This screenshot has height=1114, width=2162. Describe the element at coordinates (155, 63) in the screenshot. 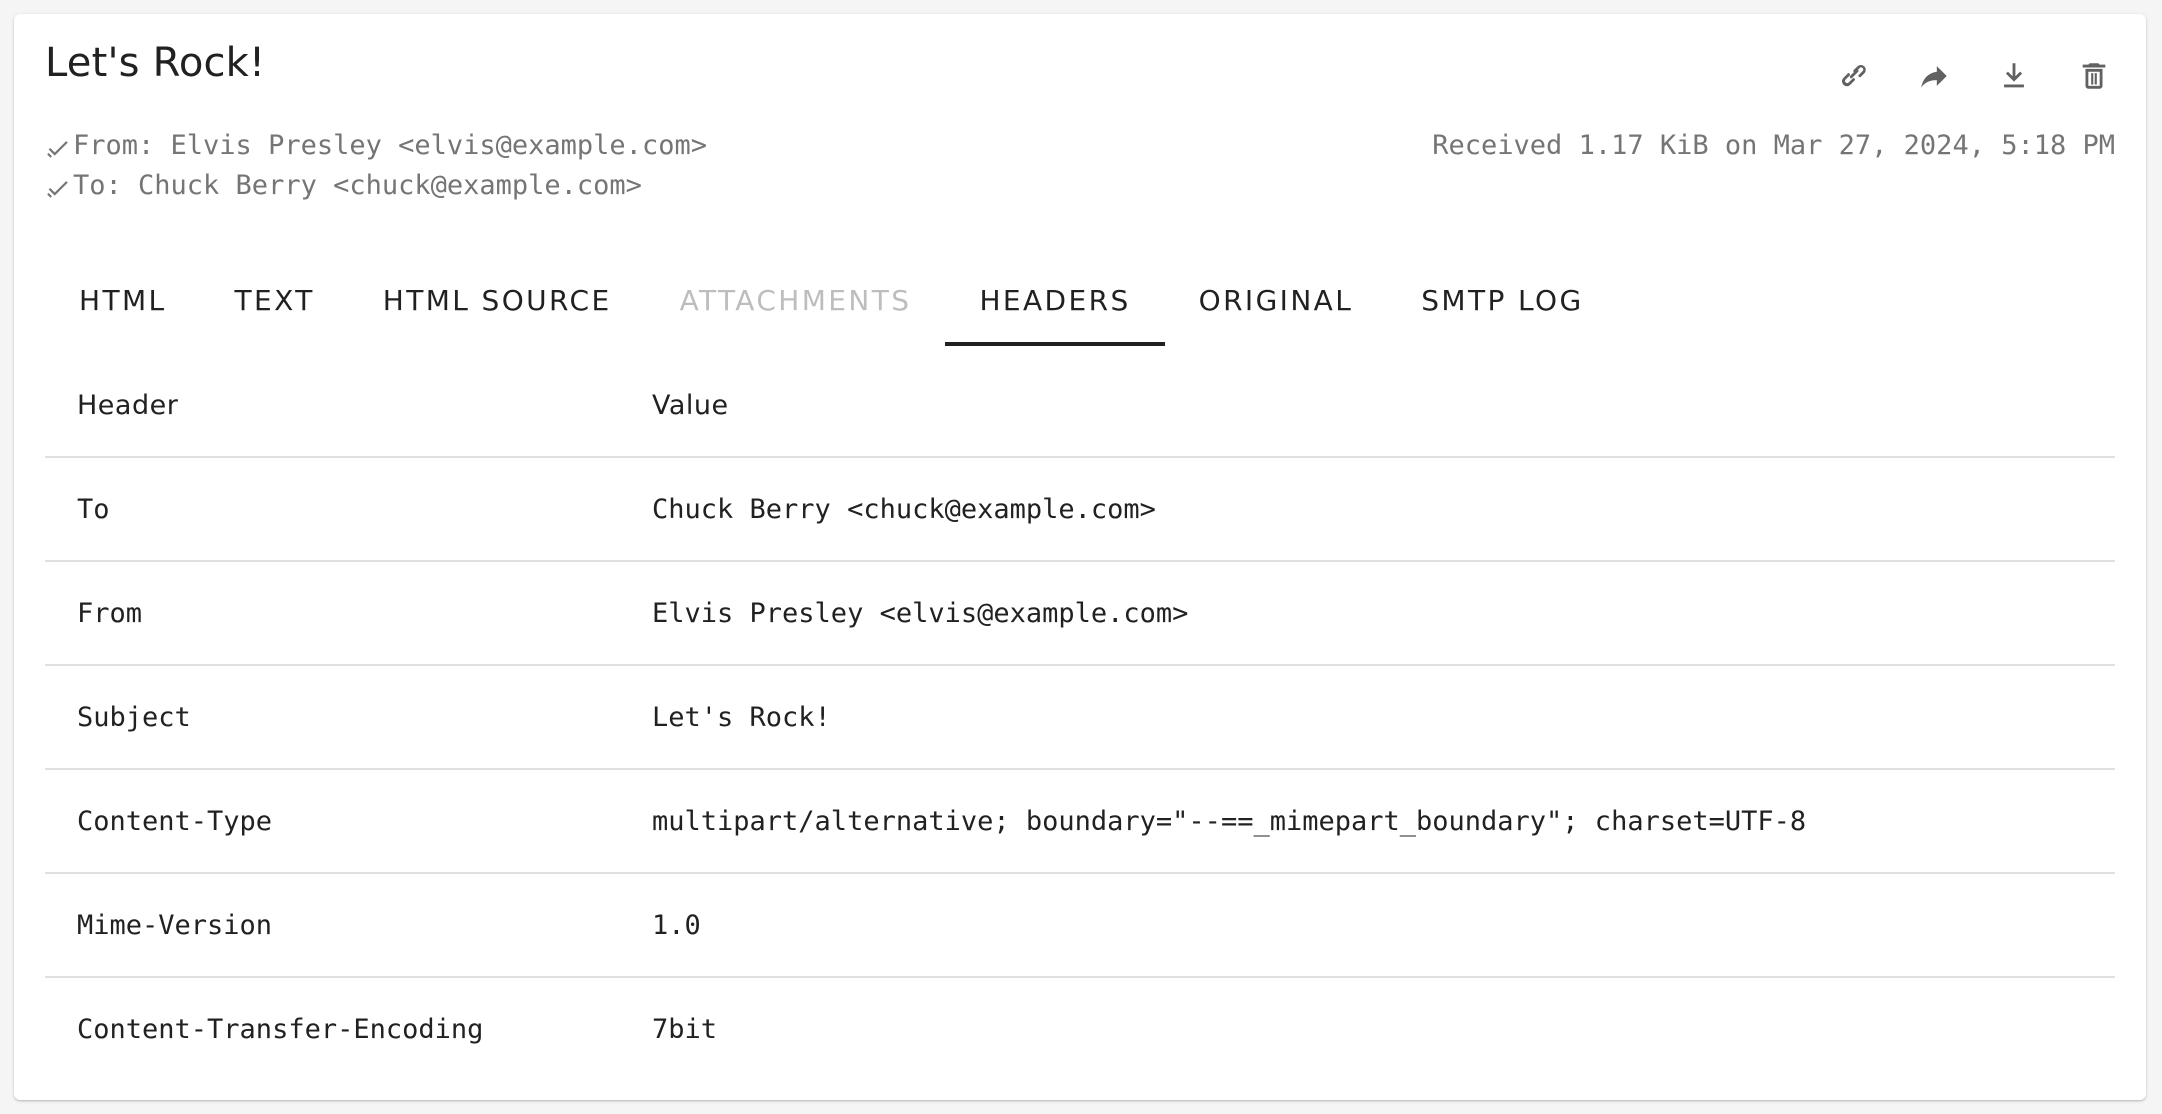

I see `message-subject: Let's Rock!` at that location.